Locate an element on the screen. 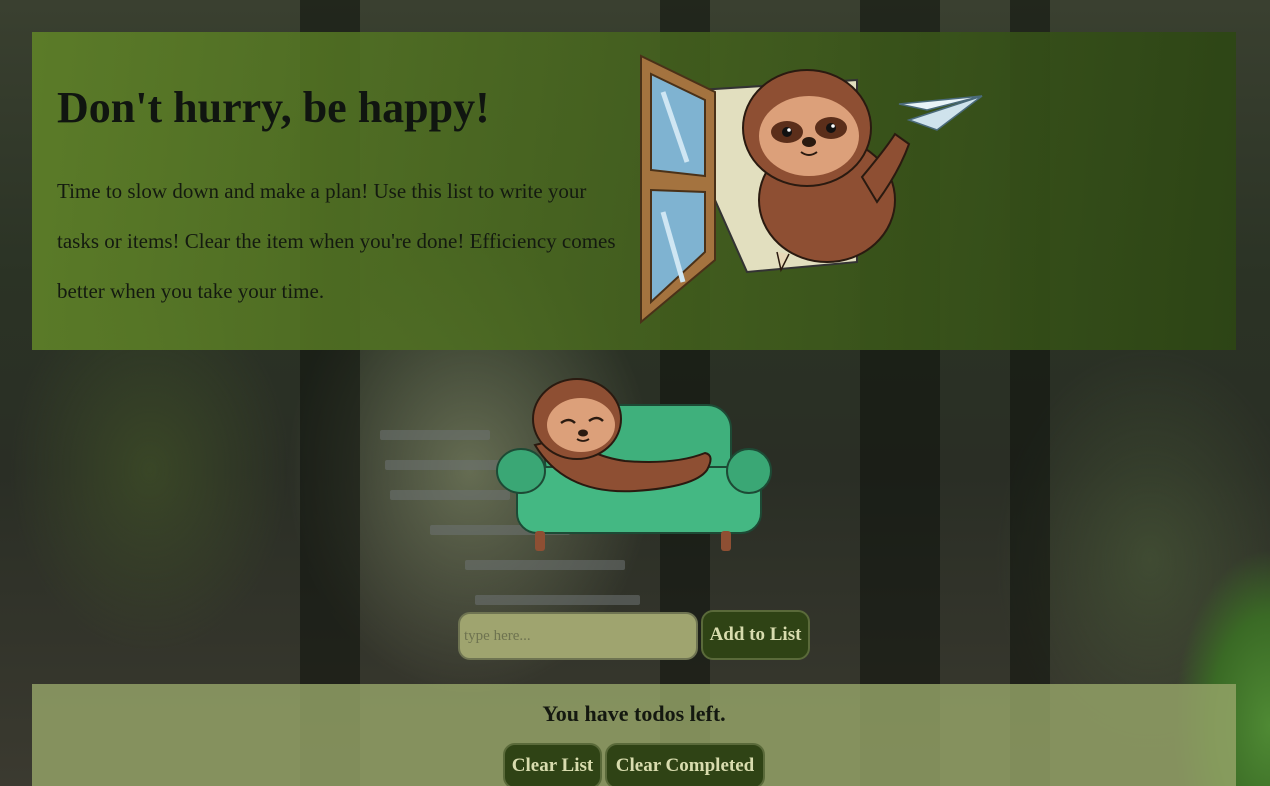 The image size is (1270, 786). sloth-window-illustration is located at coordinates (811, 189).